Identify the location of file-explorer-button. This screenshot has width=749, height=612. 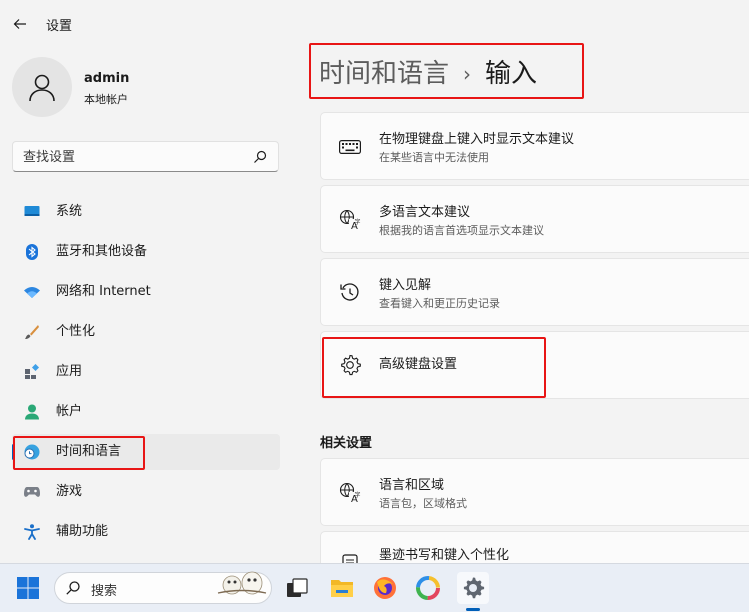
(342, 588).